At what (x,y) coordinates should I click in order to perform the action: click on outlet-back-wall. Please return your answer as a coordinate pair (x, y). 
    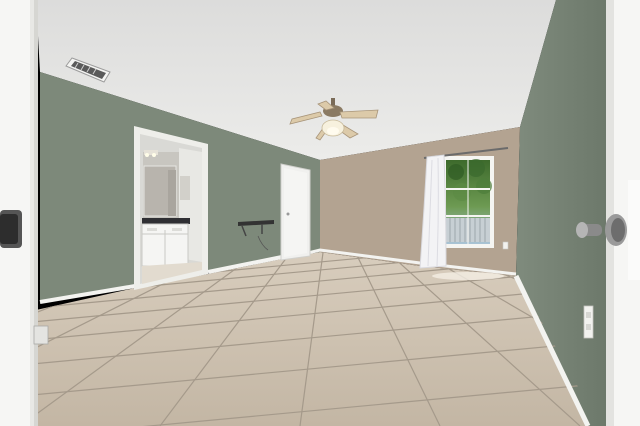
    Looking at the image, I should click on (505, 245).